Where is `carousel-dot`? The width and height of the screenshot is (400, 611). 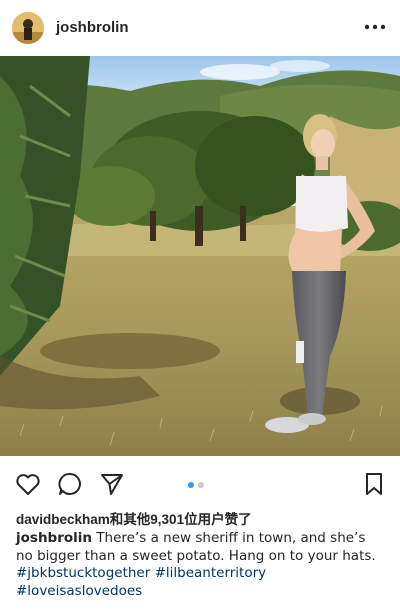 carousel-dot is located at coordinates (201, 485).